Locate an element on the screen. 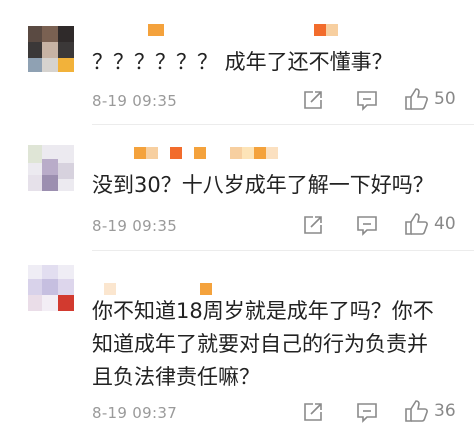  like-count: 50 is located at coordinates (445, 99).